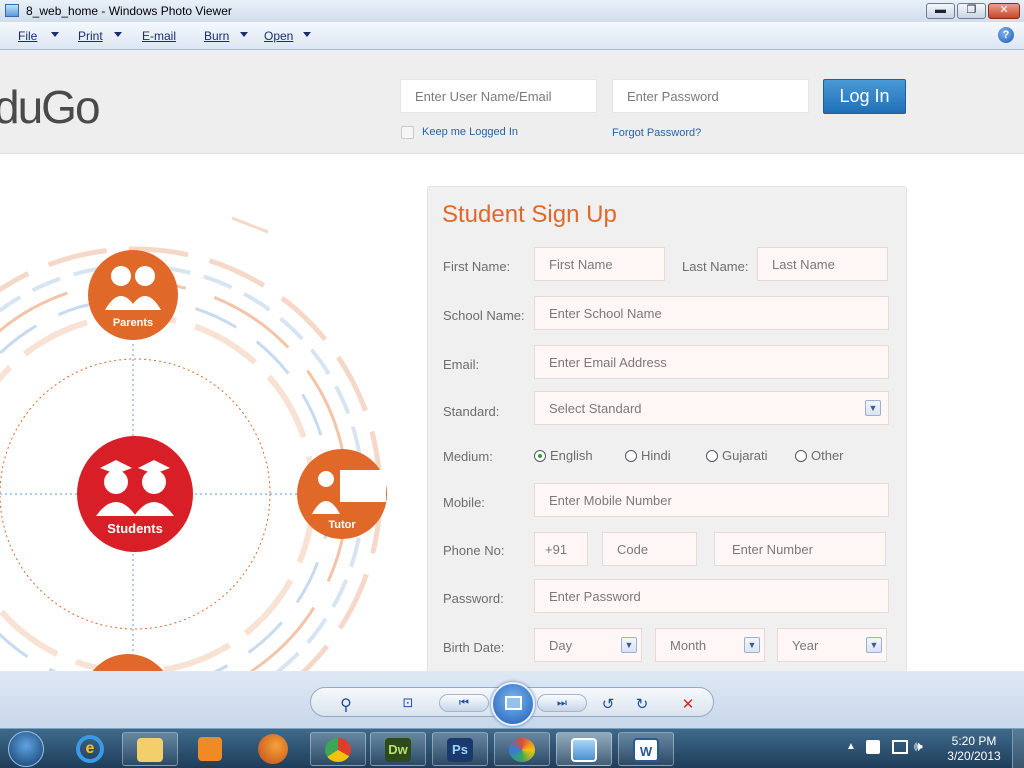 This screenshot has height=768, width=1024. I want to click on birth-date-label: Birth Date:, so click(474, 647).